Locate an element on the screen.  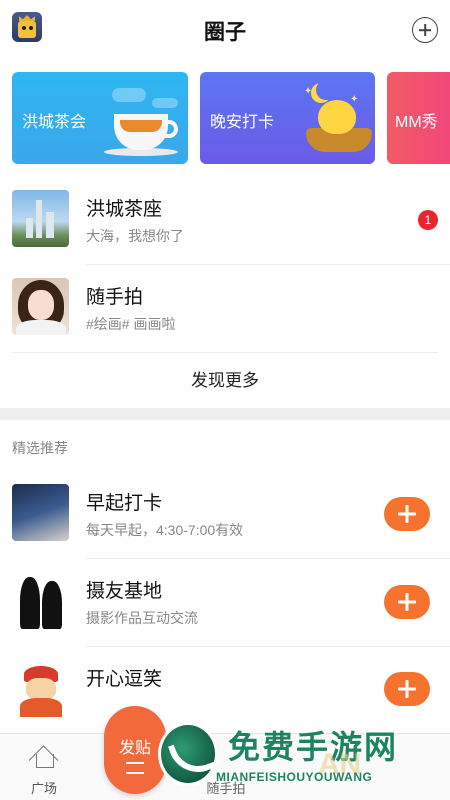
home-icon is located at coordinates (44, 755).